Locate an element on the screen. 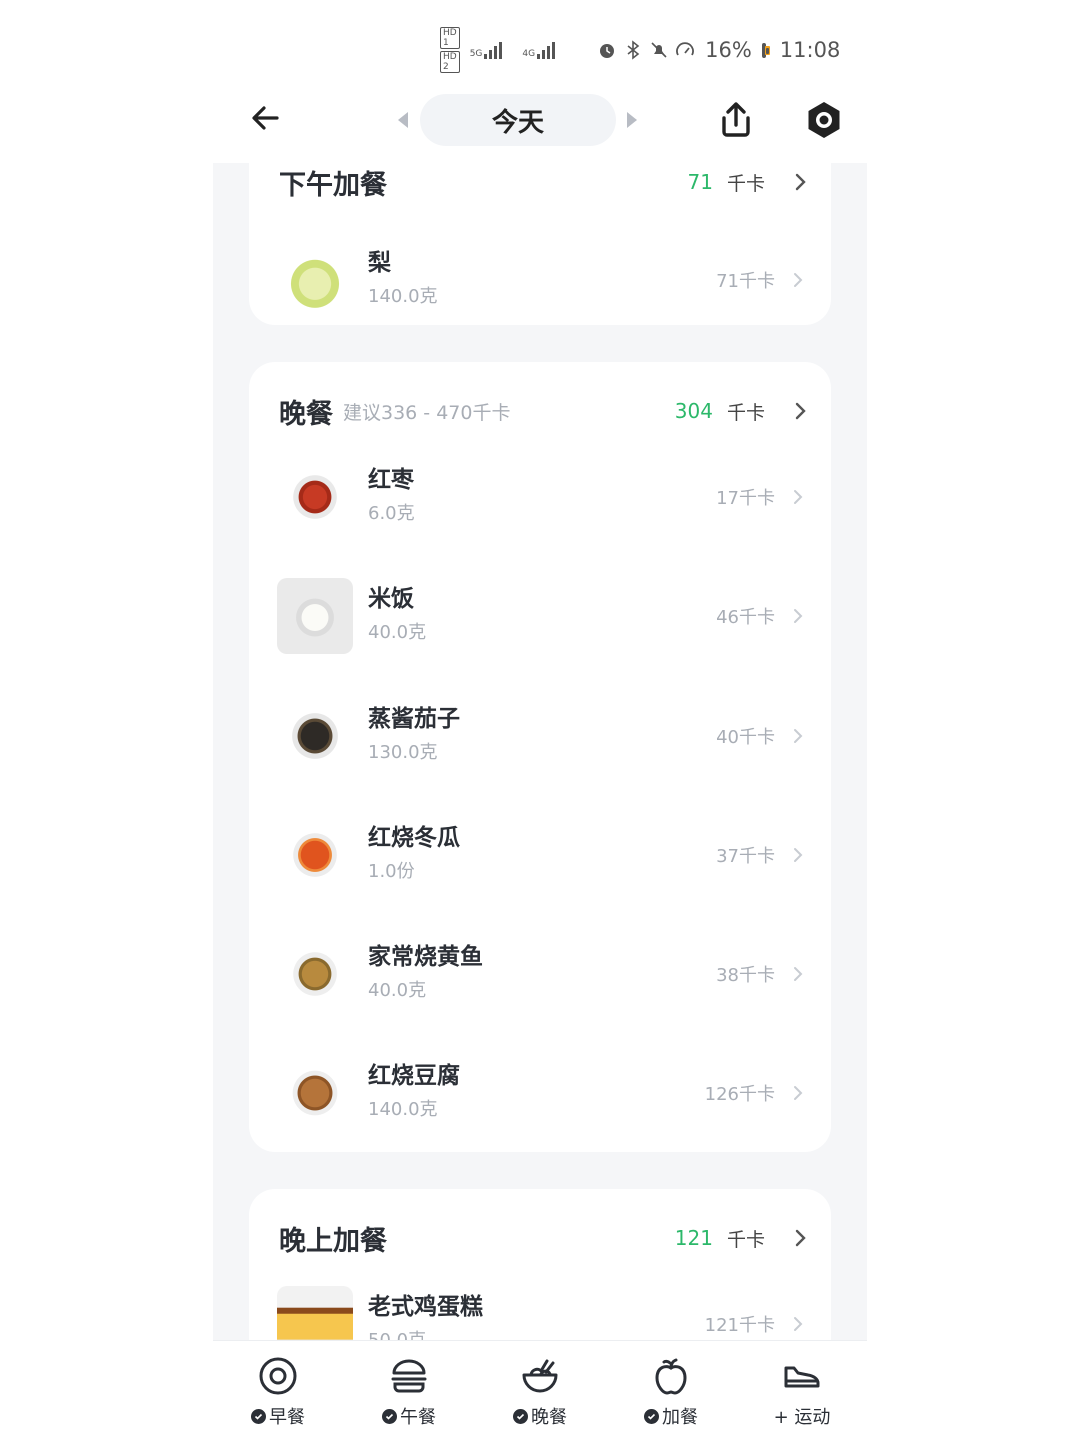 This screenshot has height=1440, width=1080. food-quantity: 6.0克 is located at coordinates (391, 513).